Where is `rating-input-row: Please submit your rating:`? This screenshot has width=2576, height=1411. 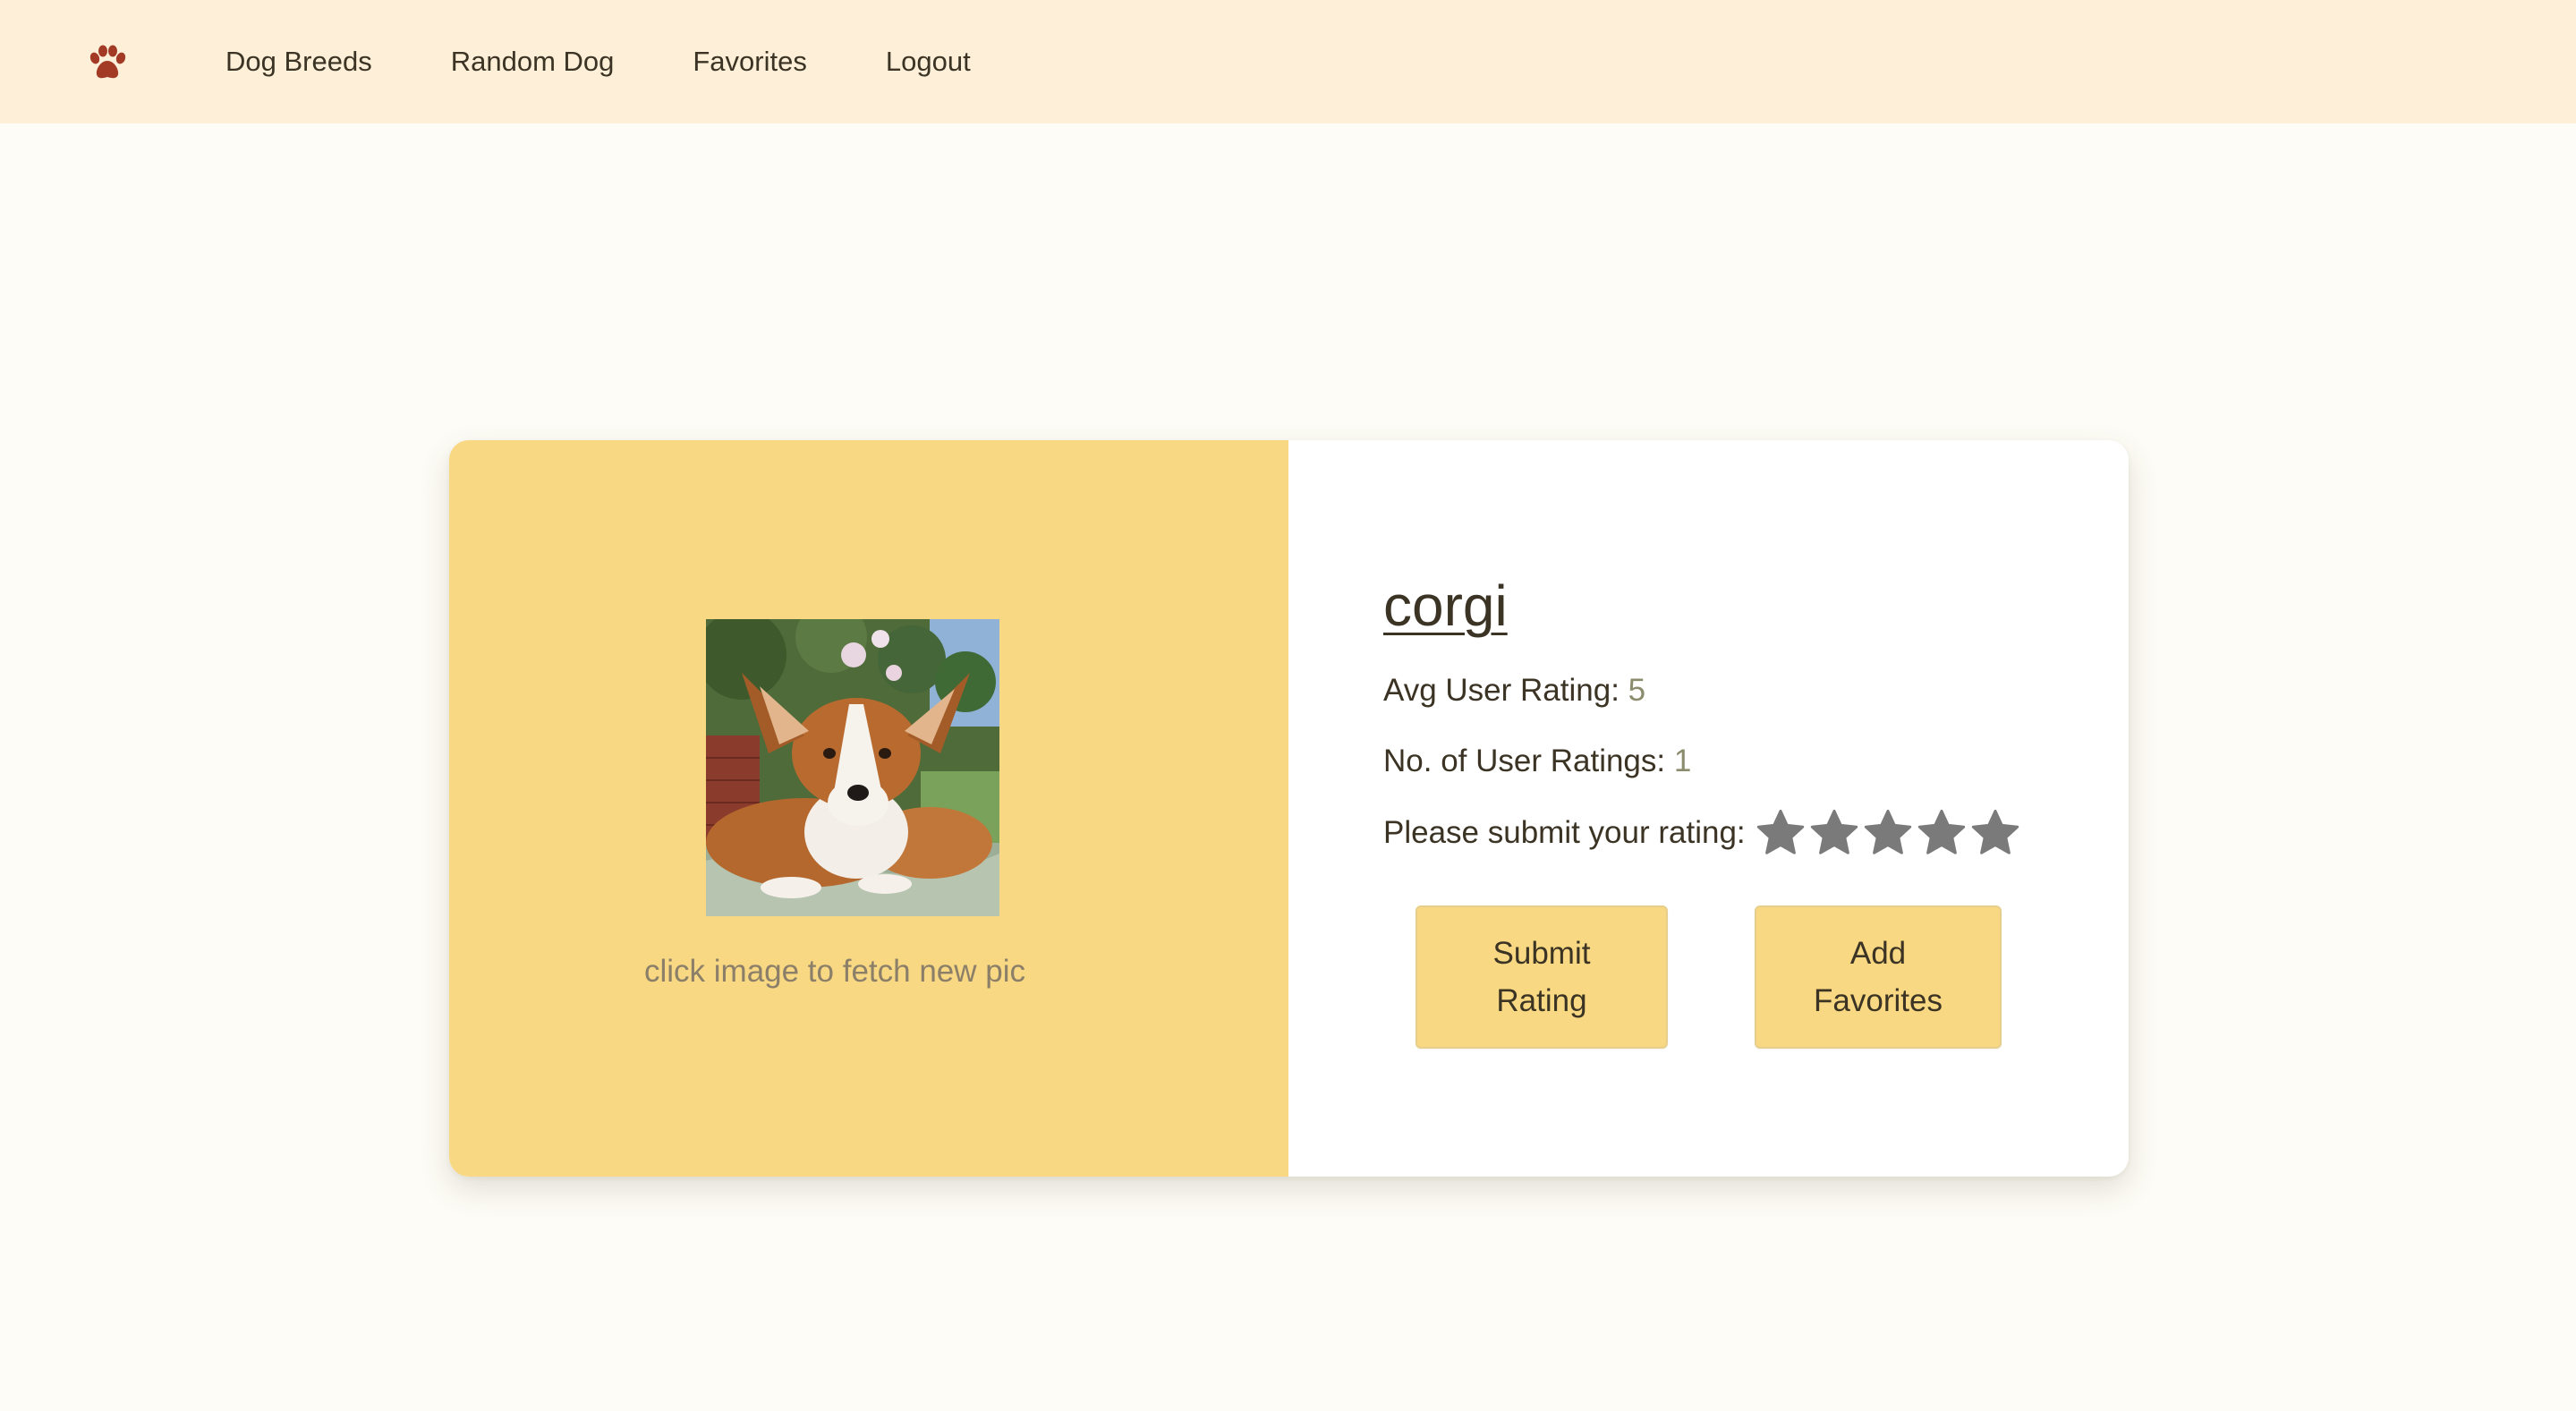 rating-input-row: Please submit your rating: is located at coordinates (1702, 833).